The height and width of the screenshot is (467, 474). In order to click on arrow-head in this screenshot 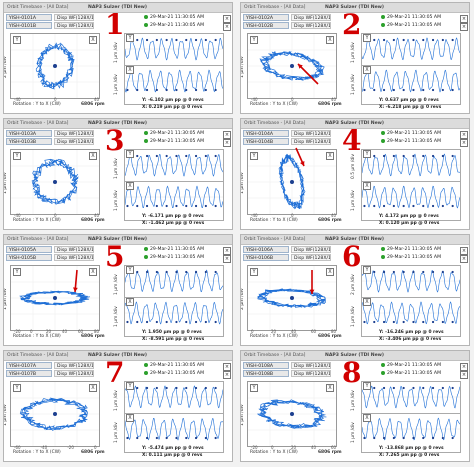, I will do `click(312, 291)`.